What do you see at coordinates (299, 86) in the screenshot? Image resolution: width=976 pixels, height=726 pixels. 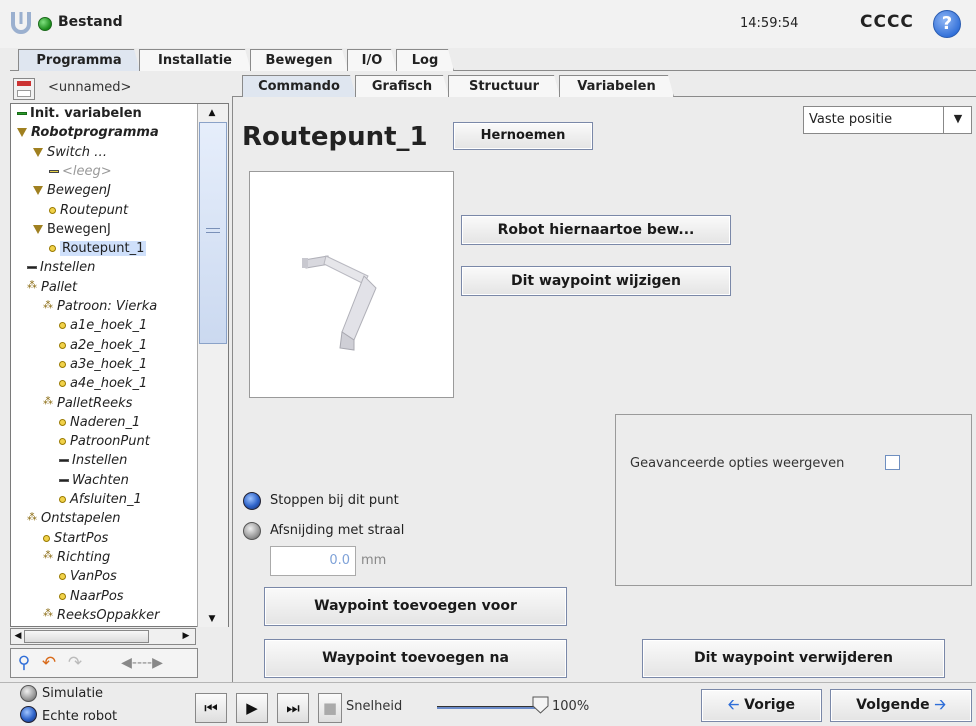 I see `tab-commando: Commando` at bounding box center [299, 86].